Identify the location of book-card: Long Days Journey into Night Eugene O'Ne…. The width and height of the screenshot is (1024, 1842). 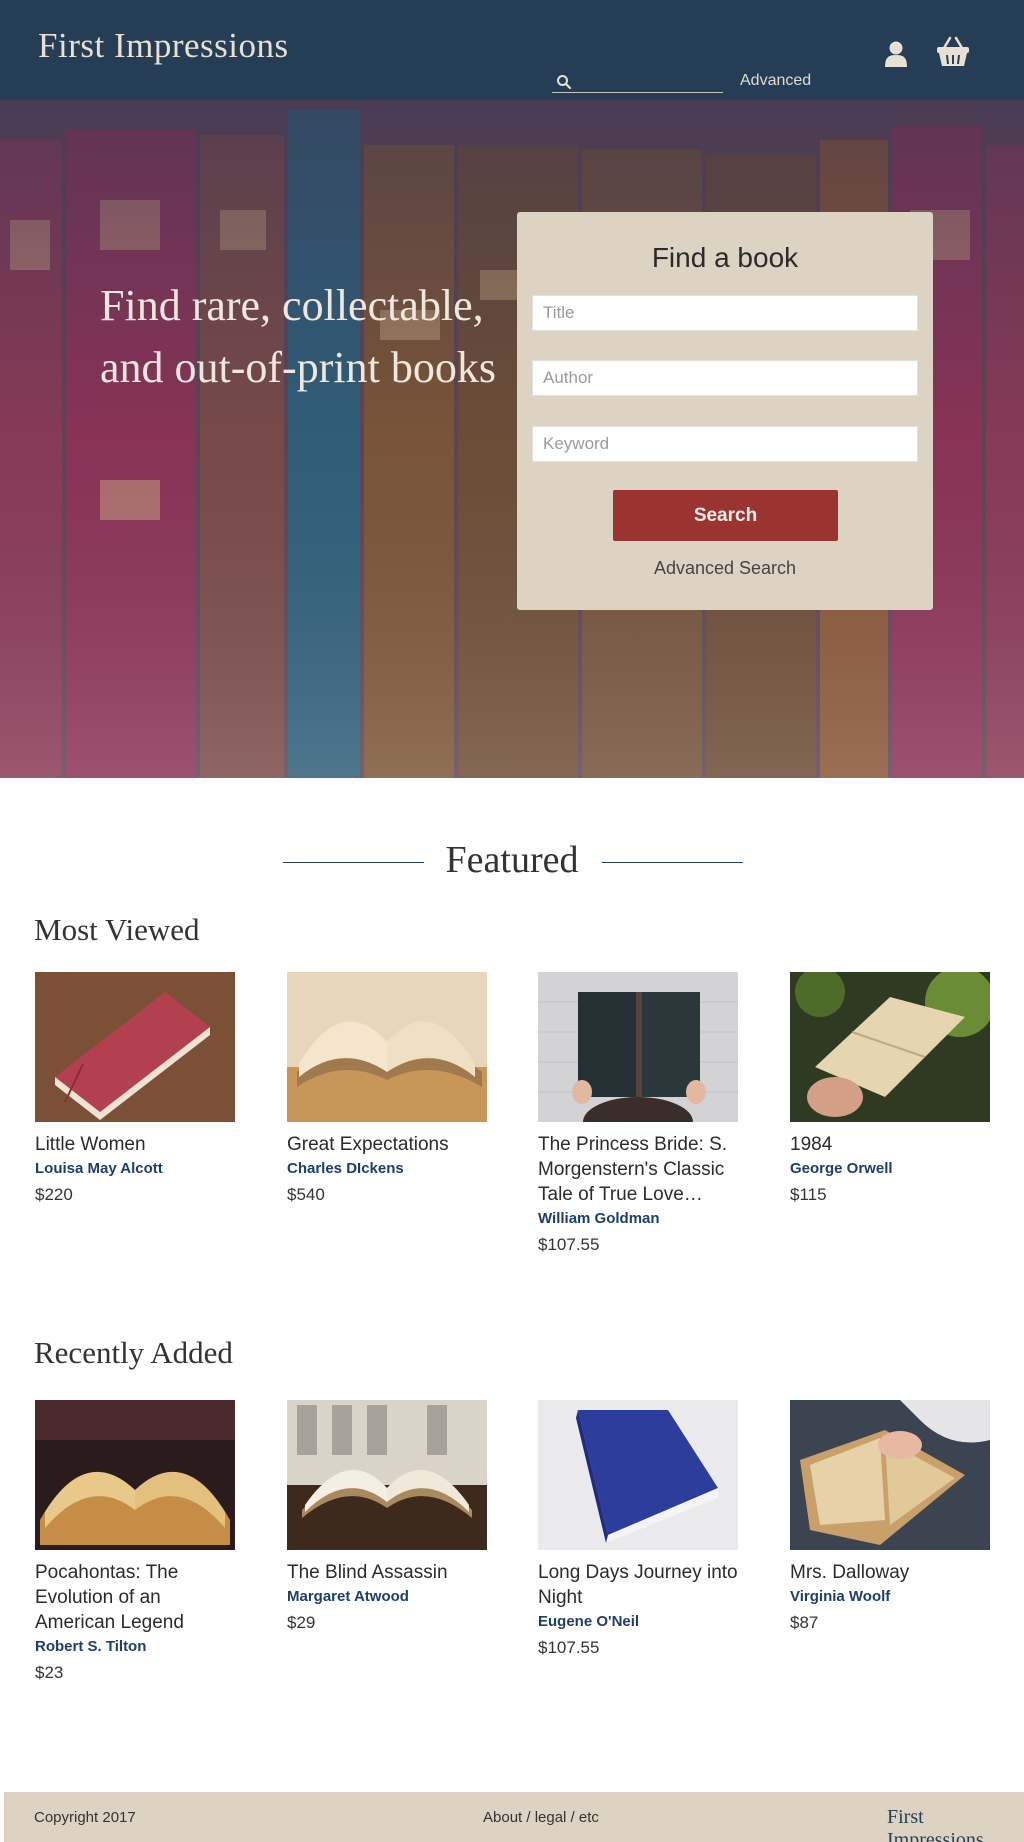
(638, 1529).